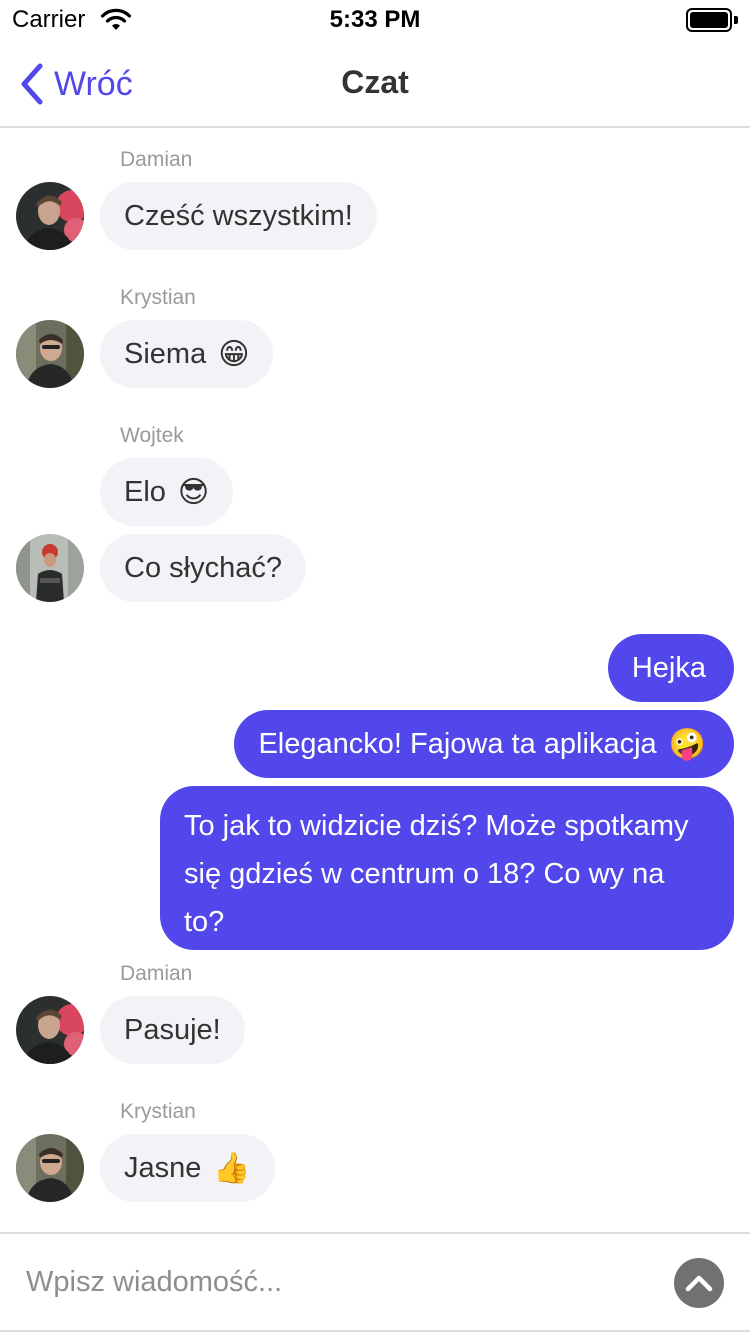  I want to click on message-bubble: Pasuje!, so click(172, 1030).